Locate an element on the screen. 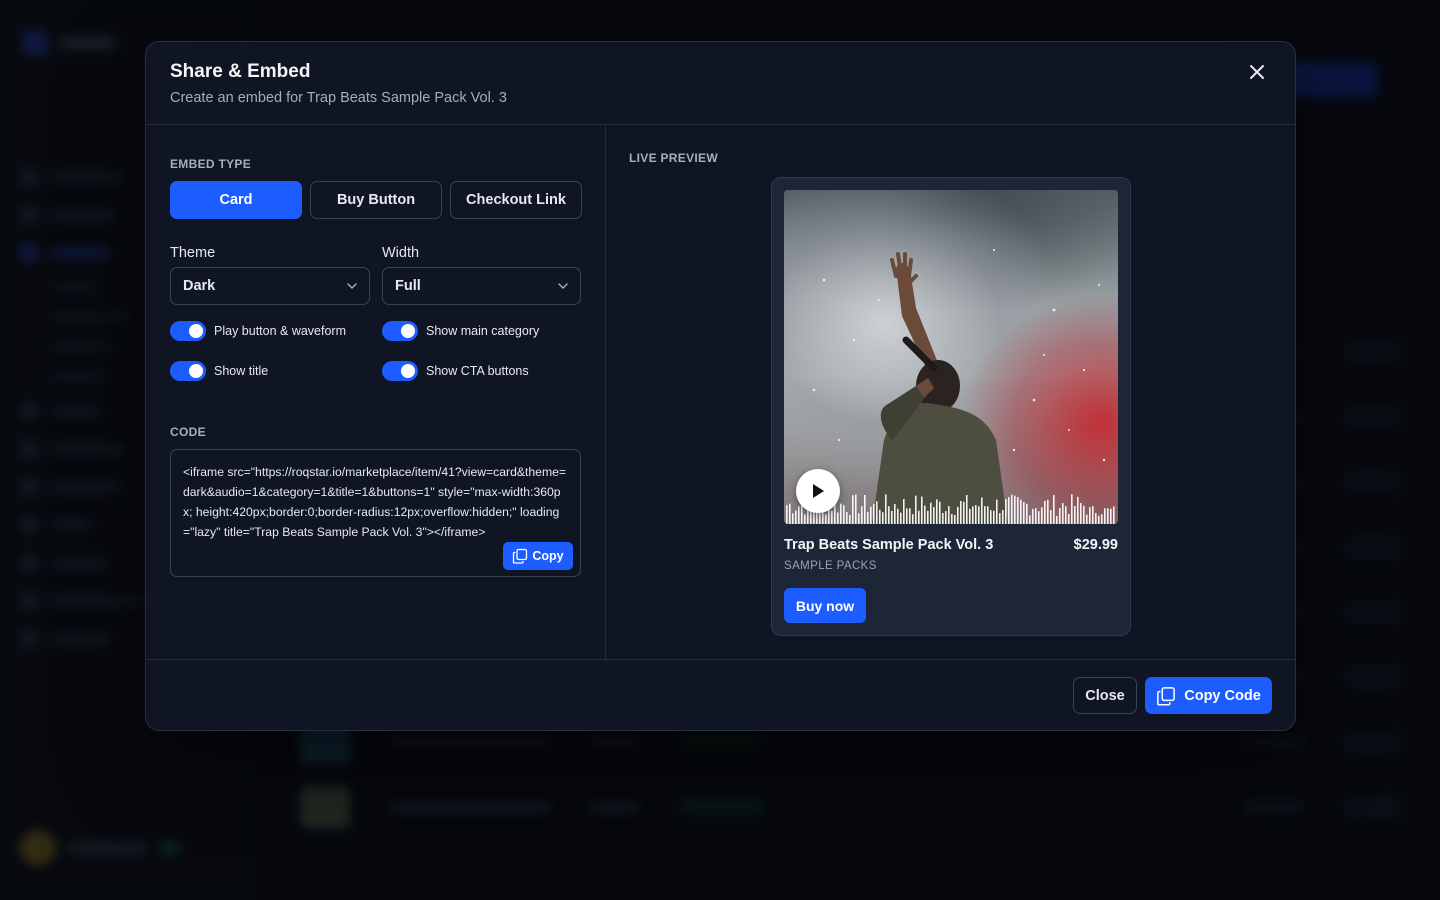 The image size is (1440, 900). toggle-show-title: Show title is located at coordinates (219, 371).